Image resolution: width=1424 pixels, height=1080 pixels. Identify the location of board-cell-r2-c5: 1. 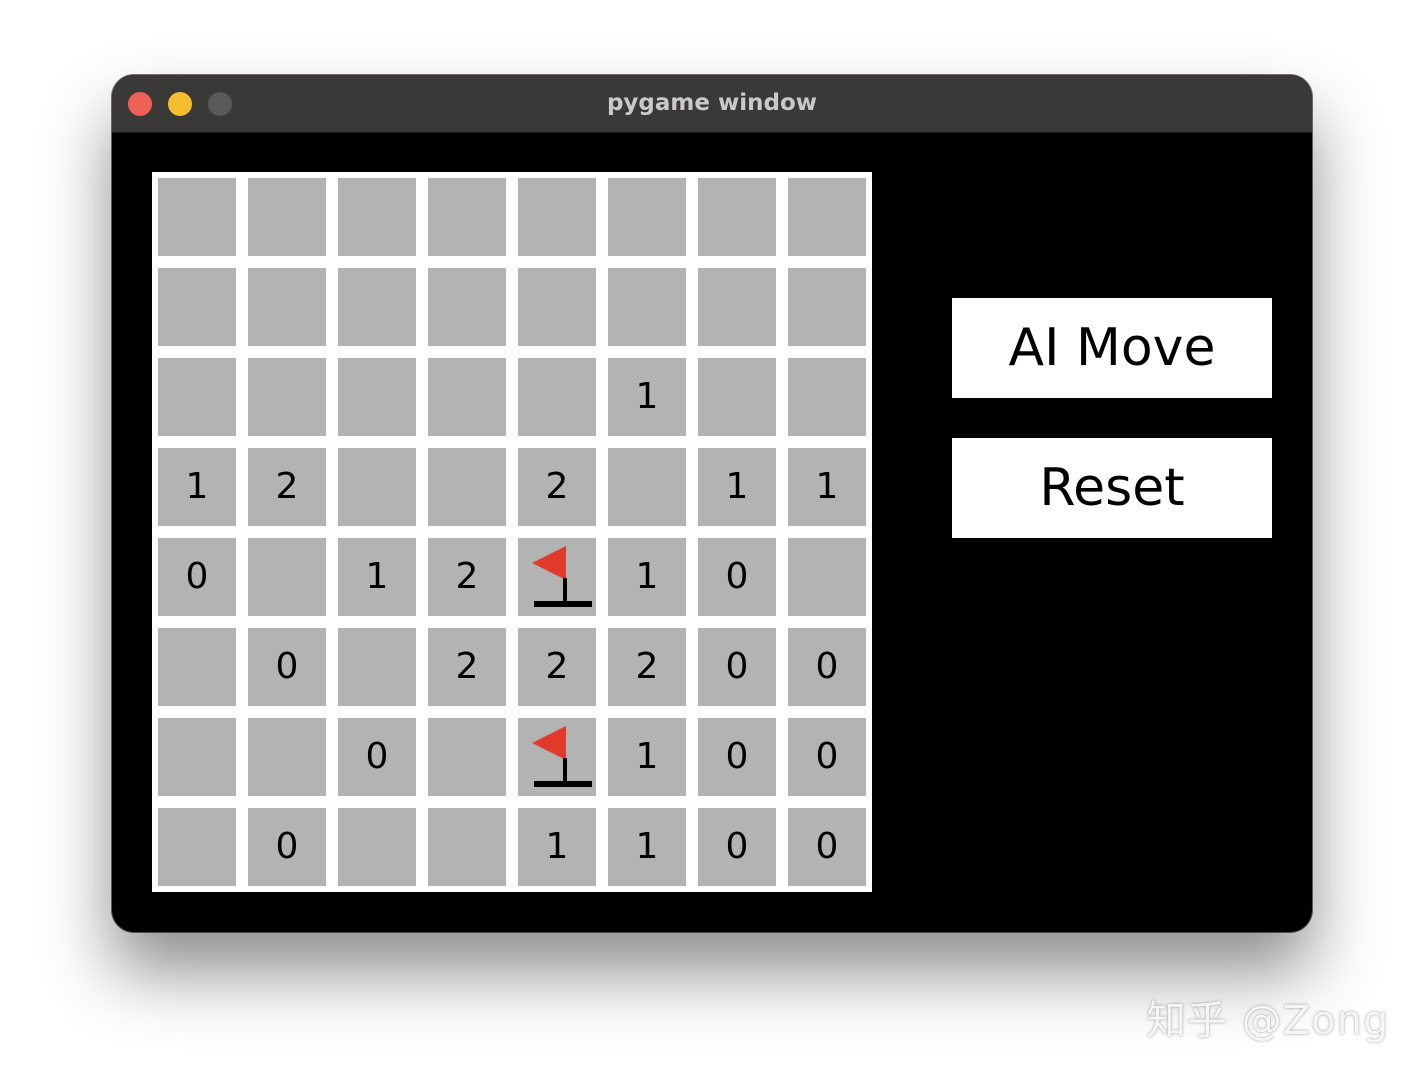
(647, 397).